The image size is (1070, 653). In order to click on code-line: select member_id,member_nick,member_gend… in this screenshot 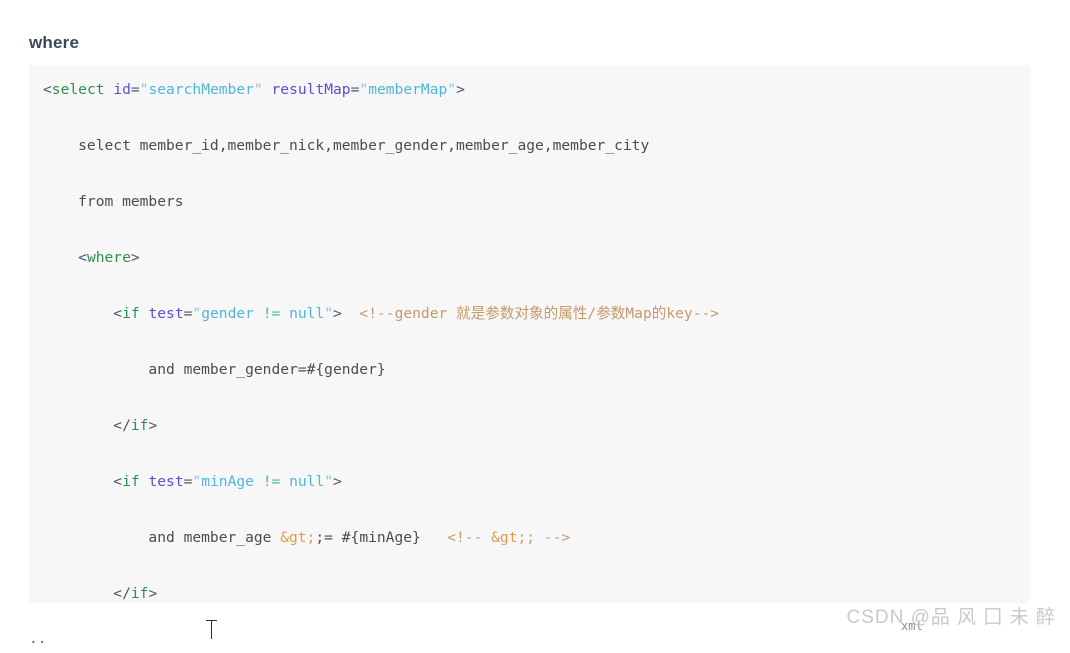, I will do `click(536, 146)`.